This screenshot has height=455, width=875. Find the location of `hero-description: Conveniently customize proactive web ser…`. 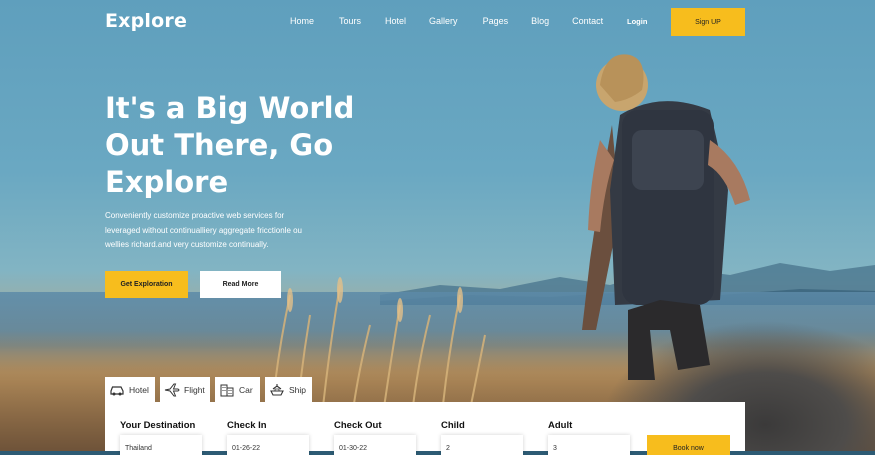

hero-description: Conveniently customize proactive web ser… is located at coordinates (225, 231).